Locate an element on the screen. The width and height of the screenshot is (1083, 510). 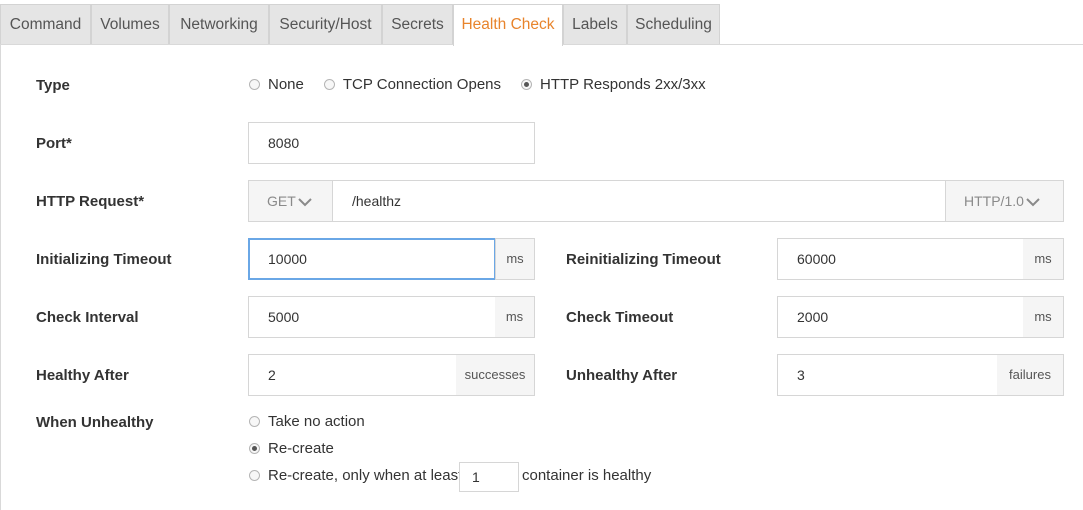
tab-networking: Networking is located at coordinates (219, 24).